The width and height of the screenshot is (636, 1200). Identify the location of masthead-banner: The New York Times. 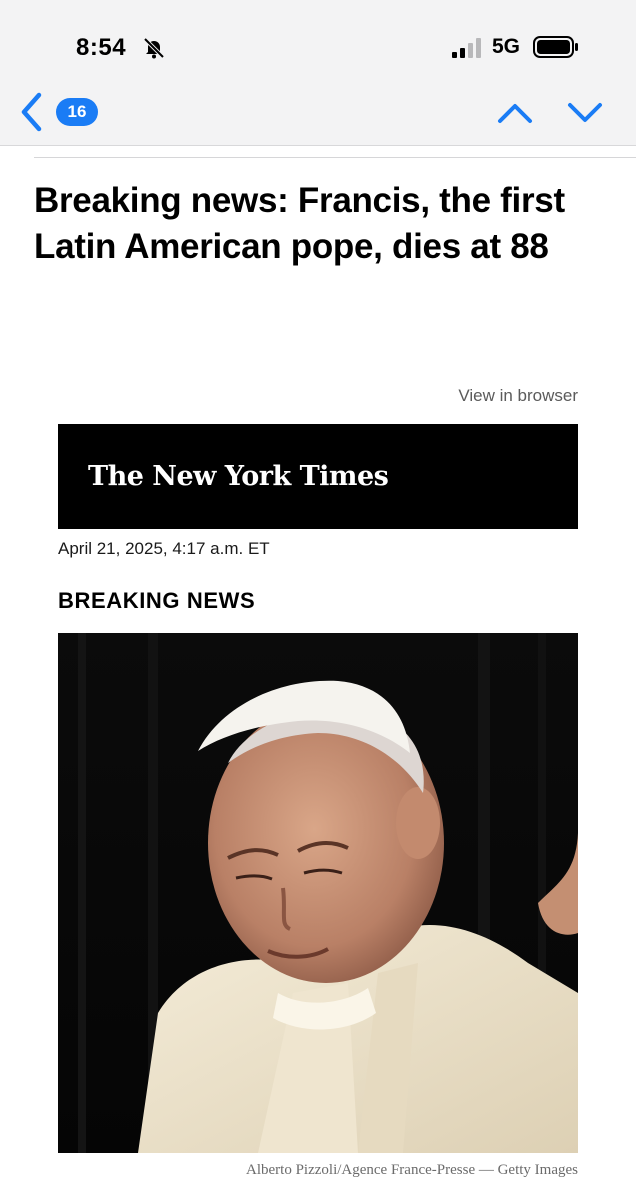
(318, 476).